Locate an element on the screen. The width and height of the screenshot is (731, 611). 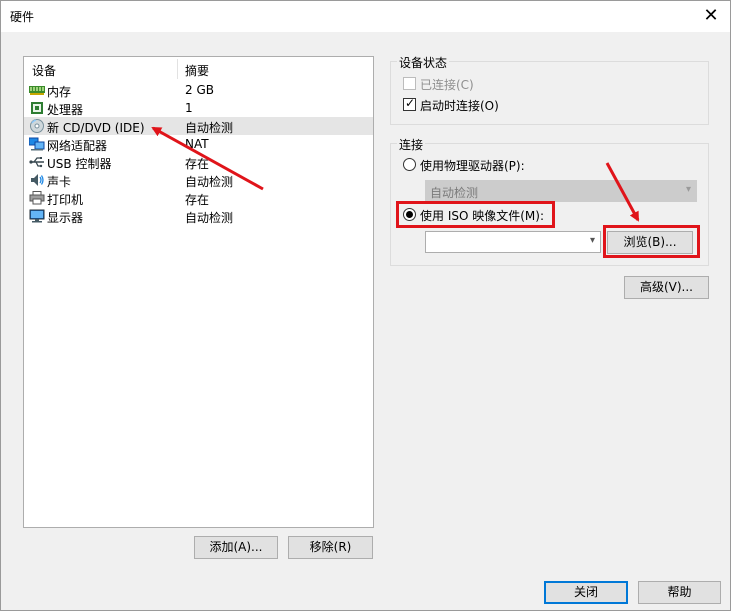
arrow-to-browse-button is located at coordinates (622, 192).